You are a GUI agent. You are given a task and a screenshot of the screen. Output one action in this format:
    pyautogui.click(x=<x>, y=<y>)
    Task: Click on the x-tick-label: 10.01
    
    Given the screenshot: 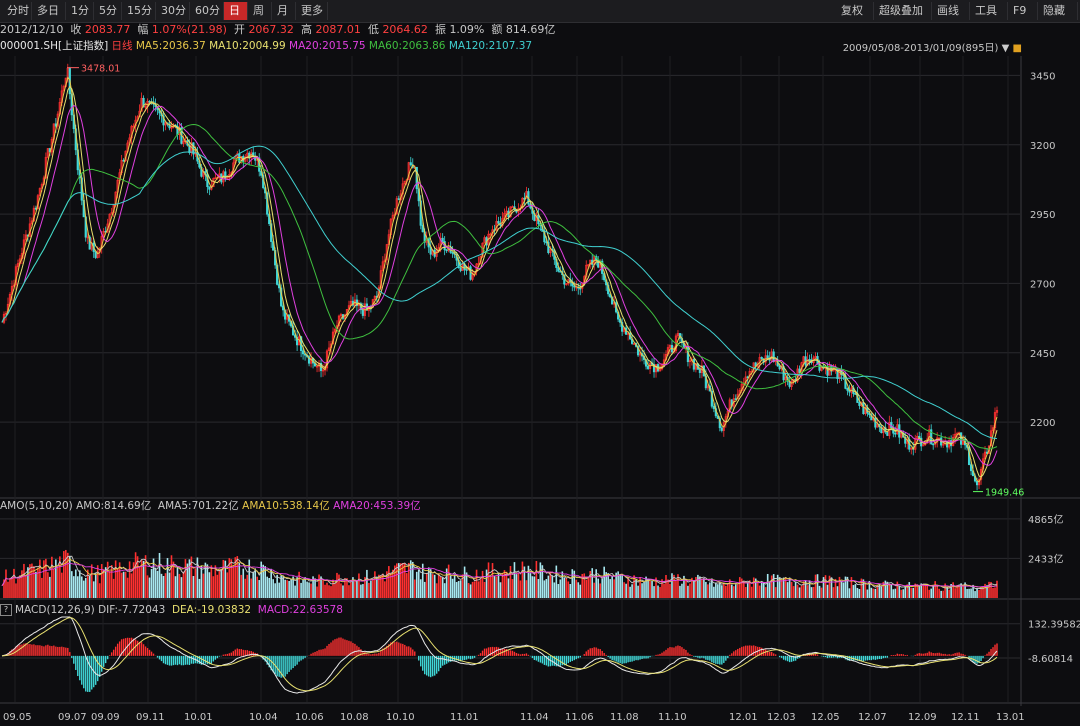 What is the action you would take?
    pyautogui.click(x=198, y=717)
    